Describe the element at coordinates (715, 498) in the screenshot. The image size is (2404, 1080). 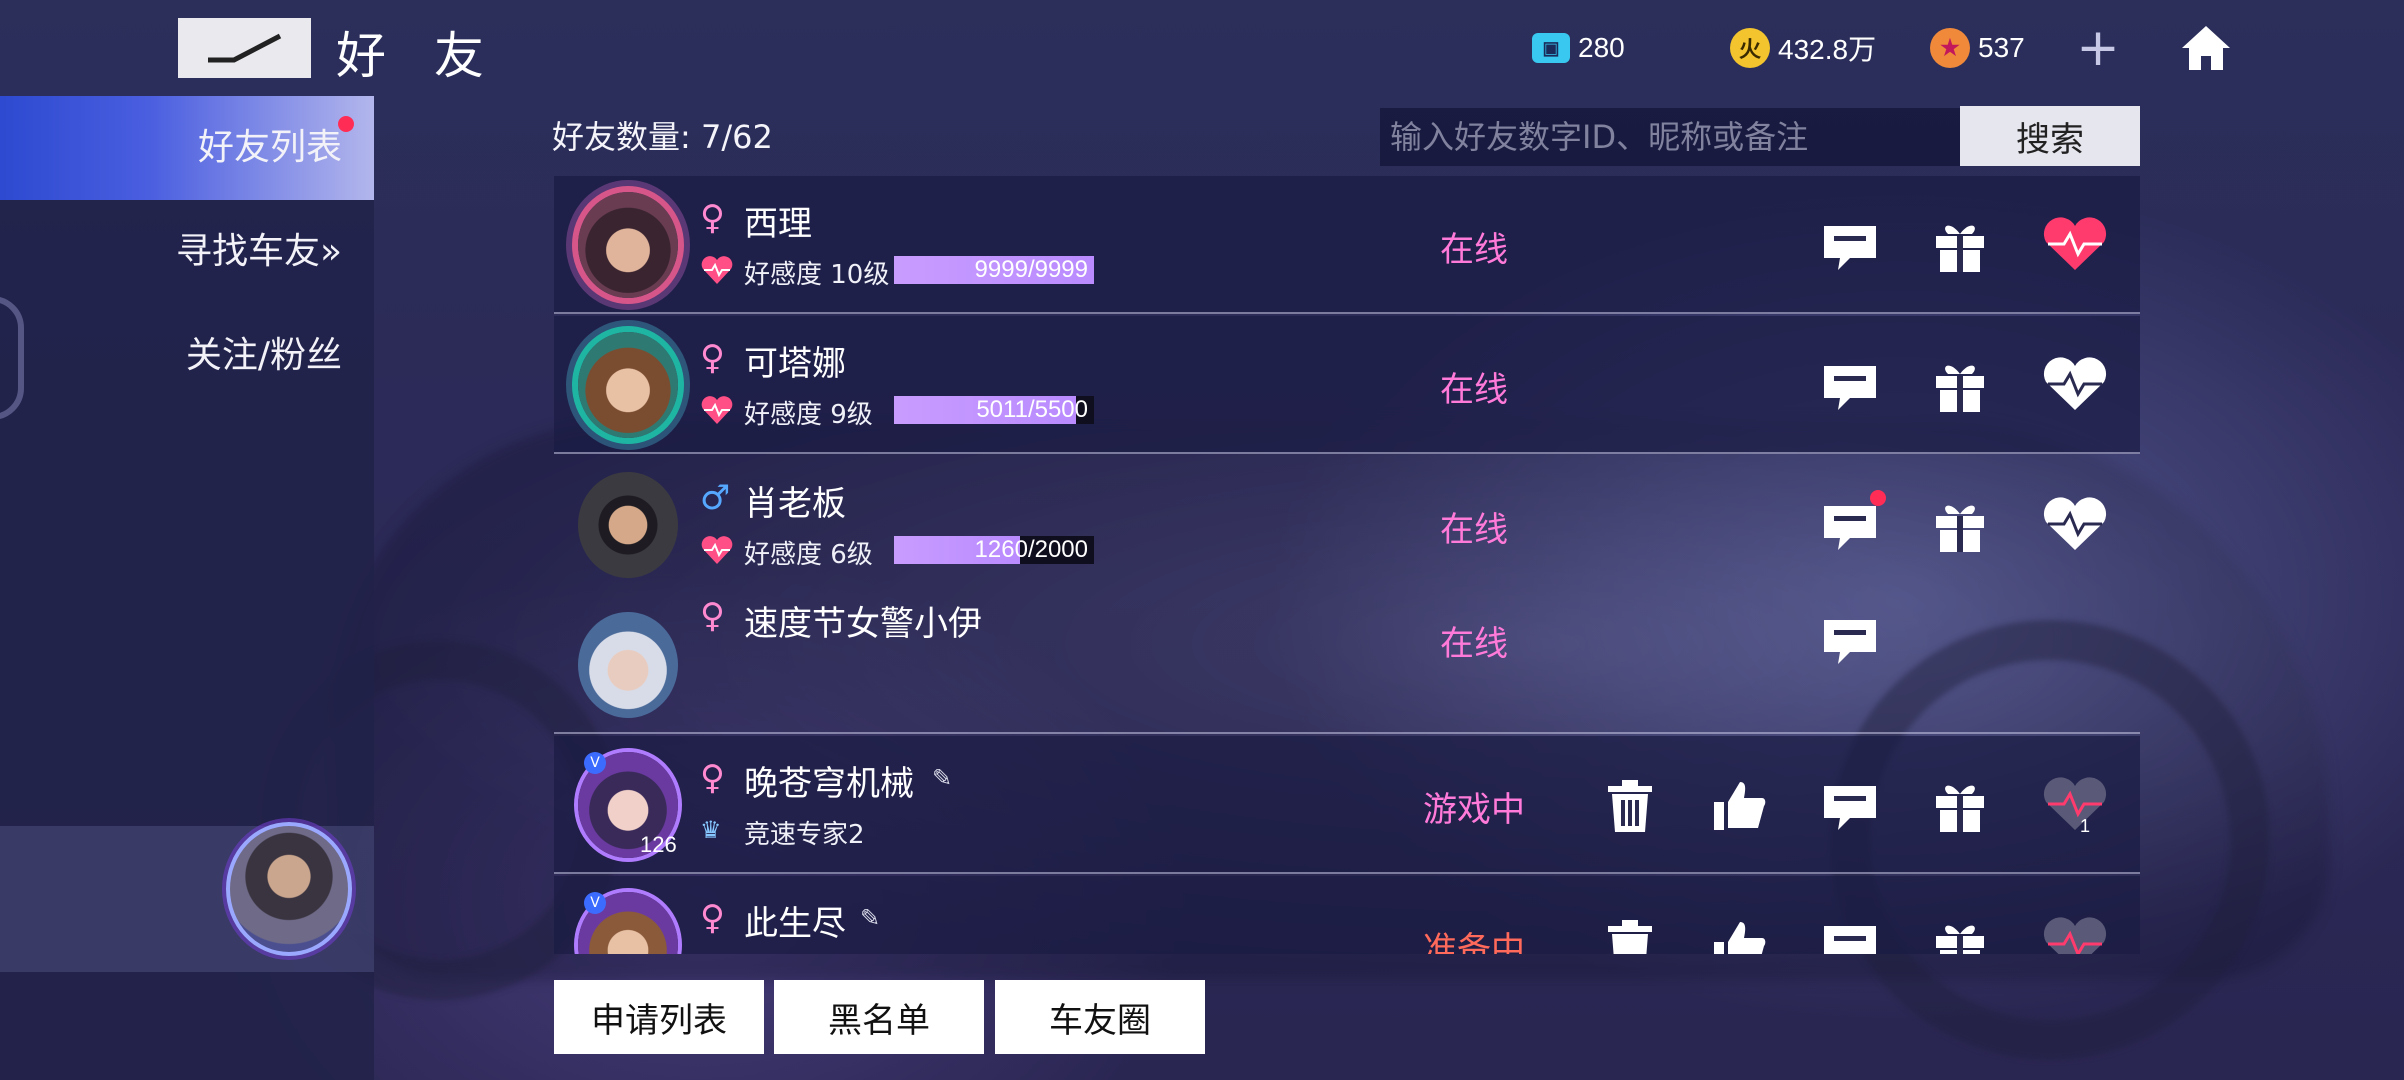
I see `male-icon: ♂` at that location.